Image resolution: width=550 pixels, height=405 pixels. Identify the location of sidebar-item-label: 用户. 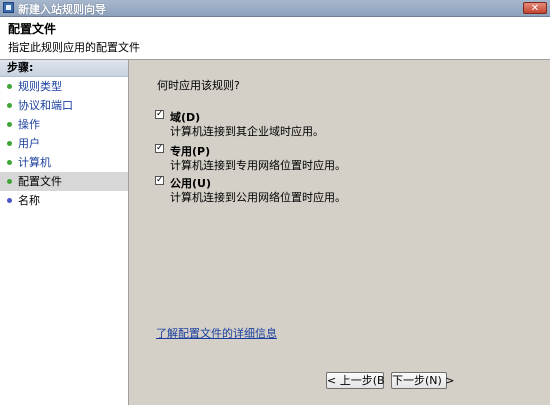
(29, 143).